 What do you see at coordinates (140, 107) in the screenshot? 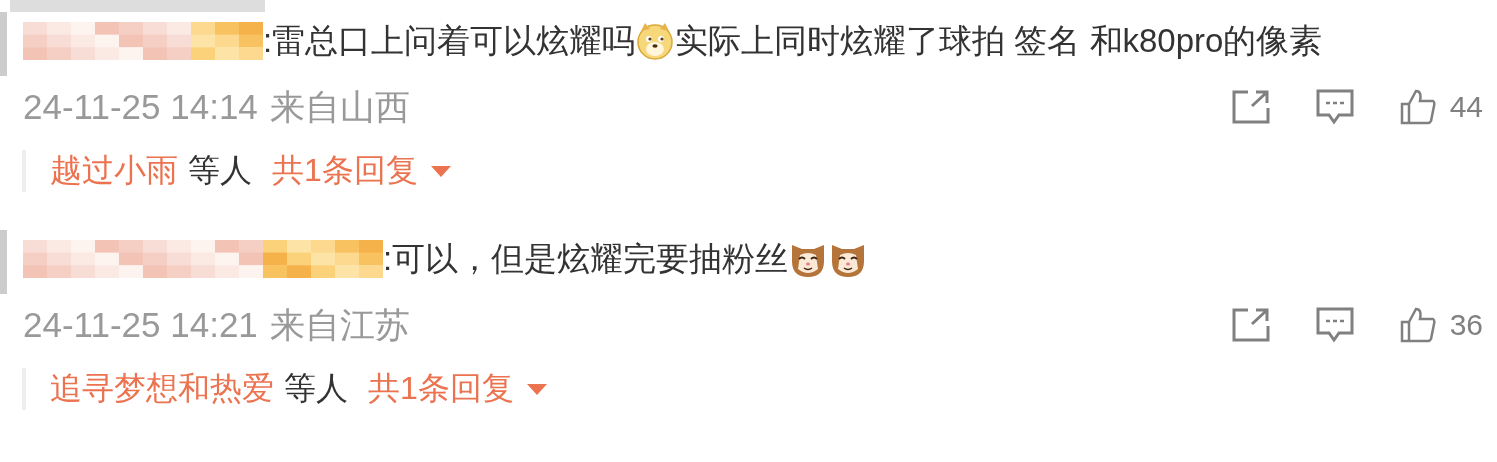
I see `comment-time: 24-11-25 14:14` at bounding box center [140, 107].